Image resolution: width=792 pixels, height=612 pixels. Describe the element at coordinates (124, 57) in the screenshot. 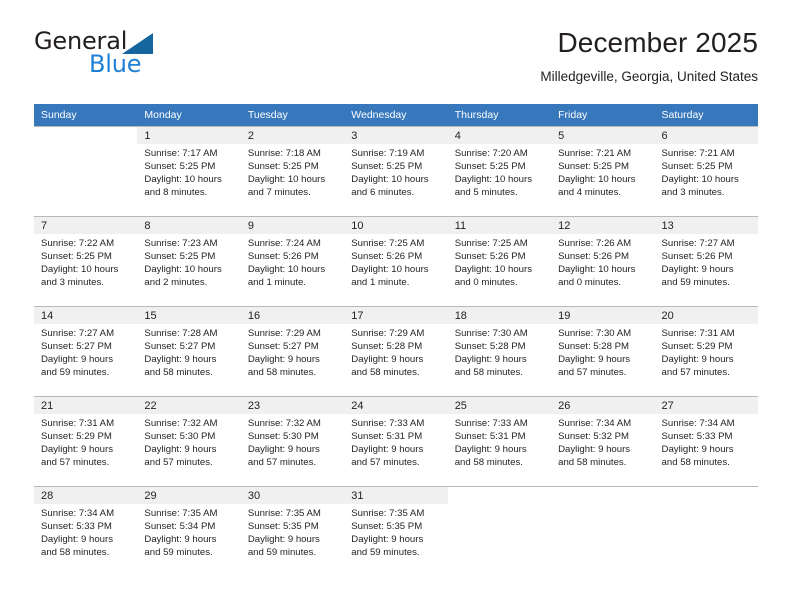

I see `general-blue-logo: General Blue` at that location.